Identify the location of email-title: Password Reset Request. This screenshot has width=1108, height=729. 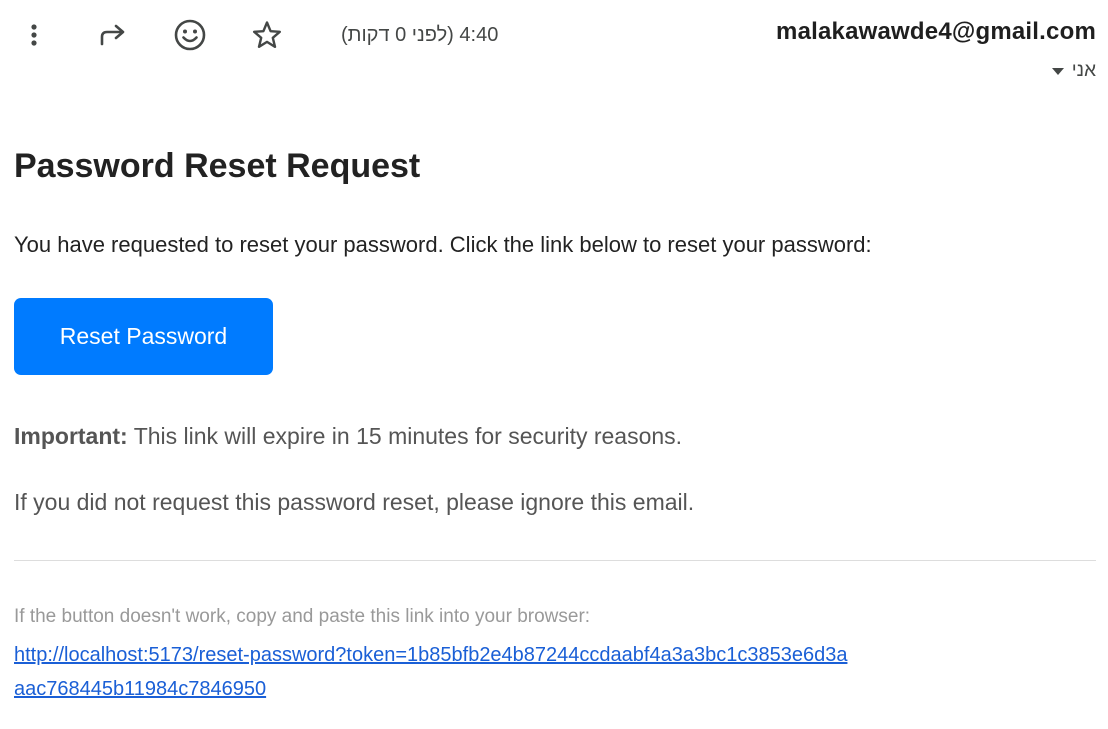
(217, 166).